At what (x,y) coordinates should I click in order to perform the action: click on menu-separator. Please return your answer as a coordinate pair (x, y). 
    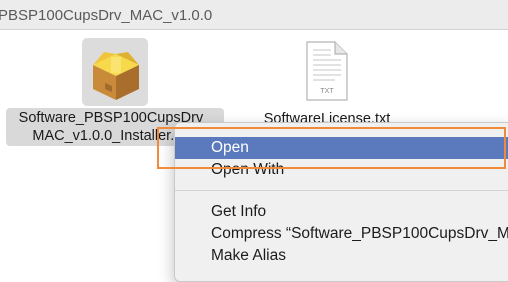
    Looking at the image, I should click on (341, 190).